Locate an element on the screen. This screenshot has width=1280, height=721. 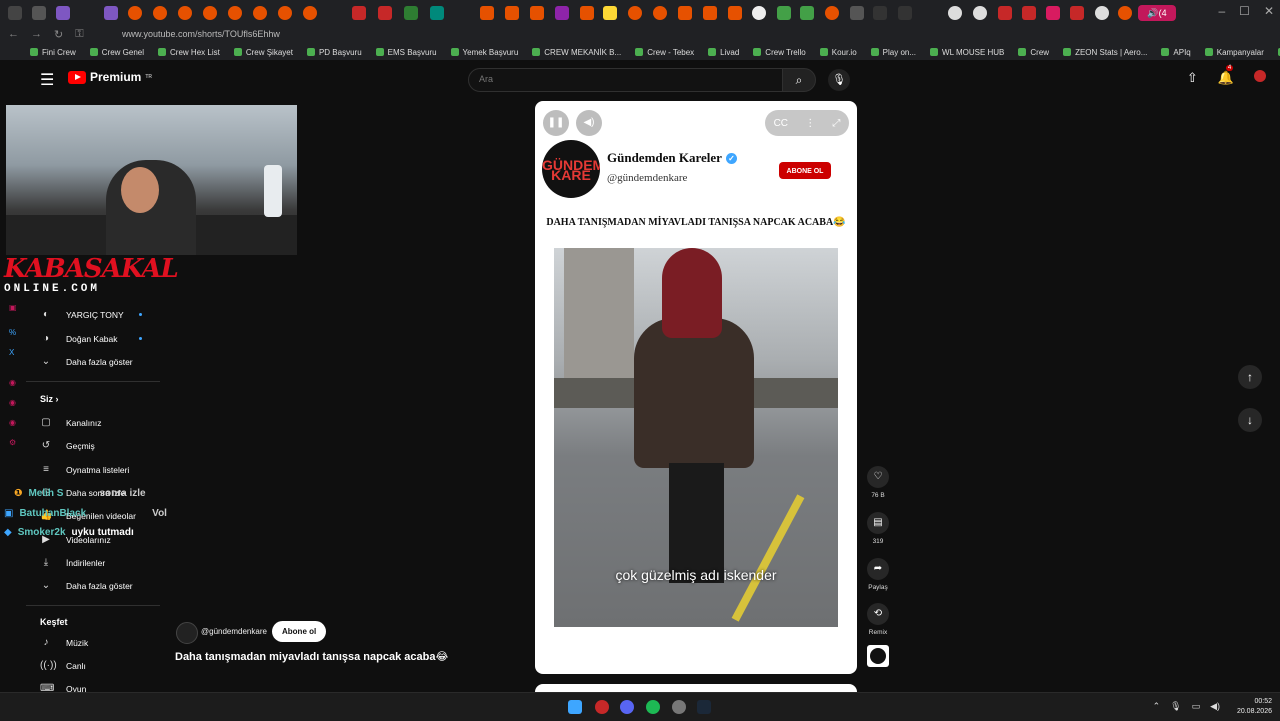
info-channel-handle: @gündemdenkare is located at coordinates (234, 631).